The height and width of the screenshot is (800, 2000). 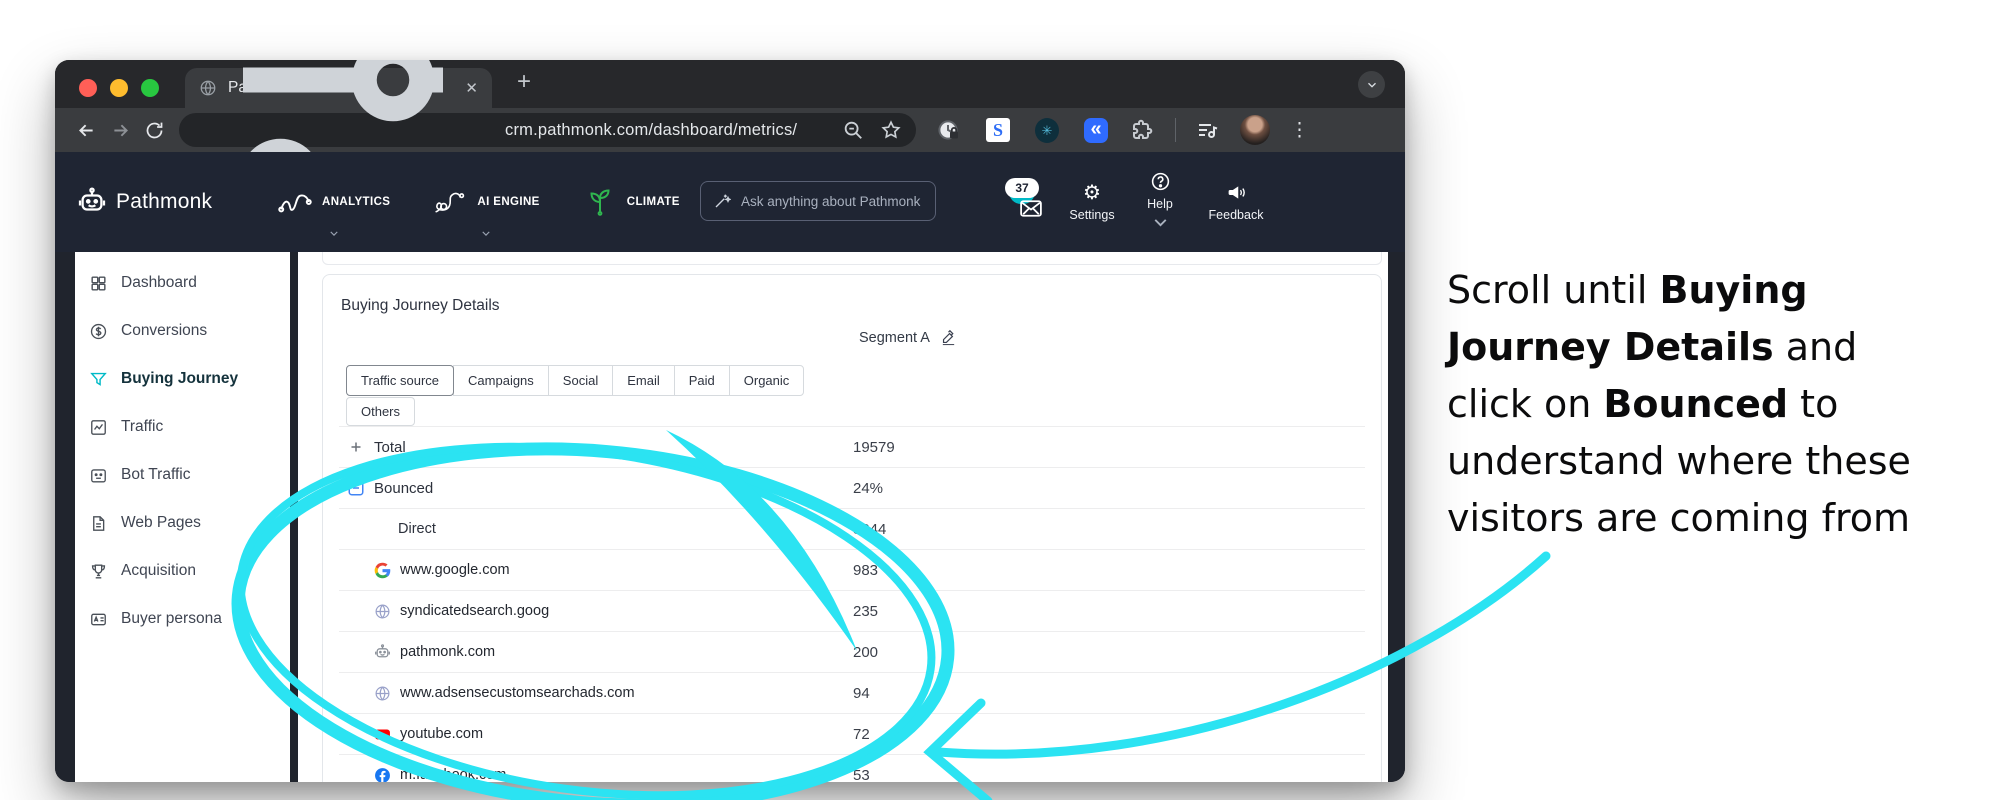 What do you see at coordinates (852, 488) in the screenshot?
I see `table-row-bounced: Bounced 24%` at bounding box center [852, 488].